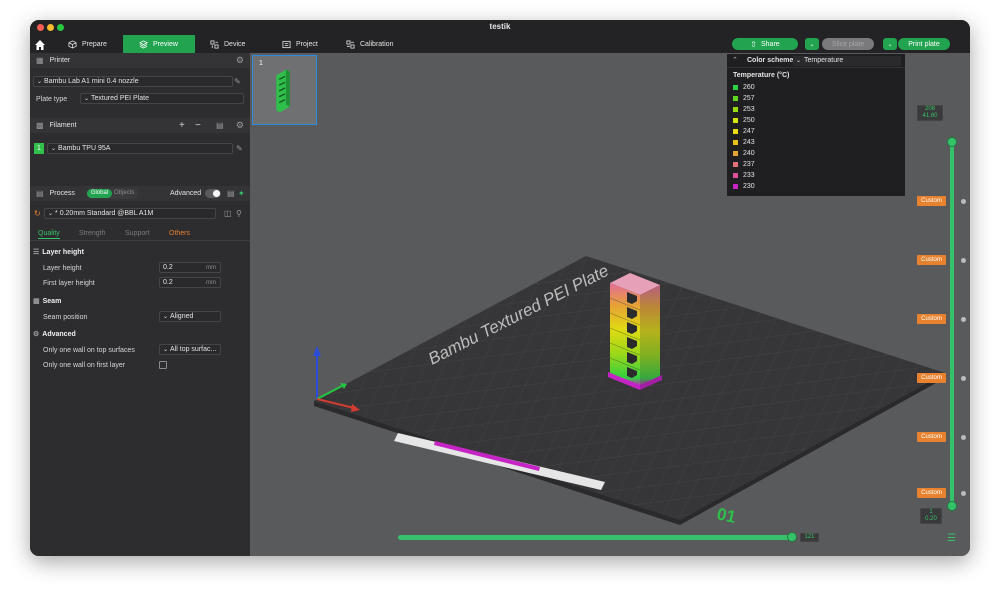 The image size is (1000, 595). Describe the element at coordinates (744, 153) in the screenshot. I see `legend-item: 240` at that location.